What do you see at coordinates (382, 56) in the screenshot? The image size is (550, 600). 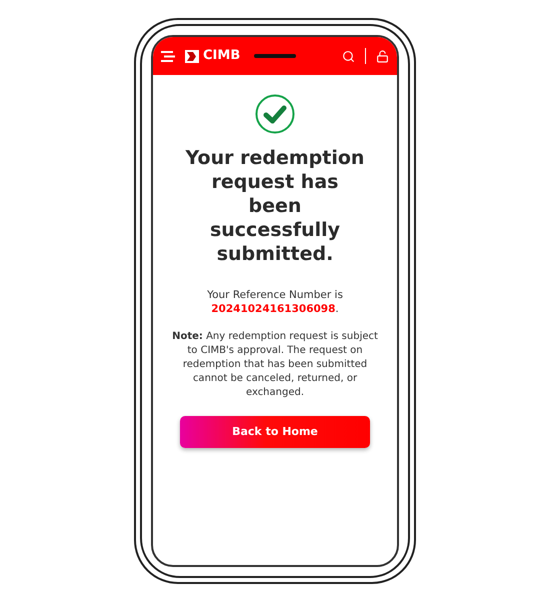 I see `lock-icon` at bounding box center [382, 56].